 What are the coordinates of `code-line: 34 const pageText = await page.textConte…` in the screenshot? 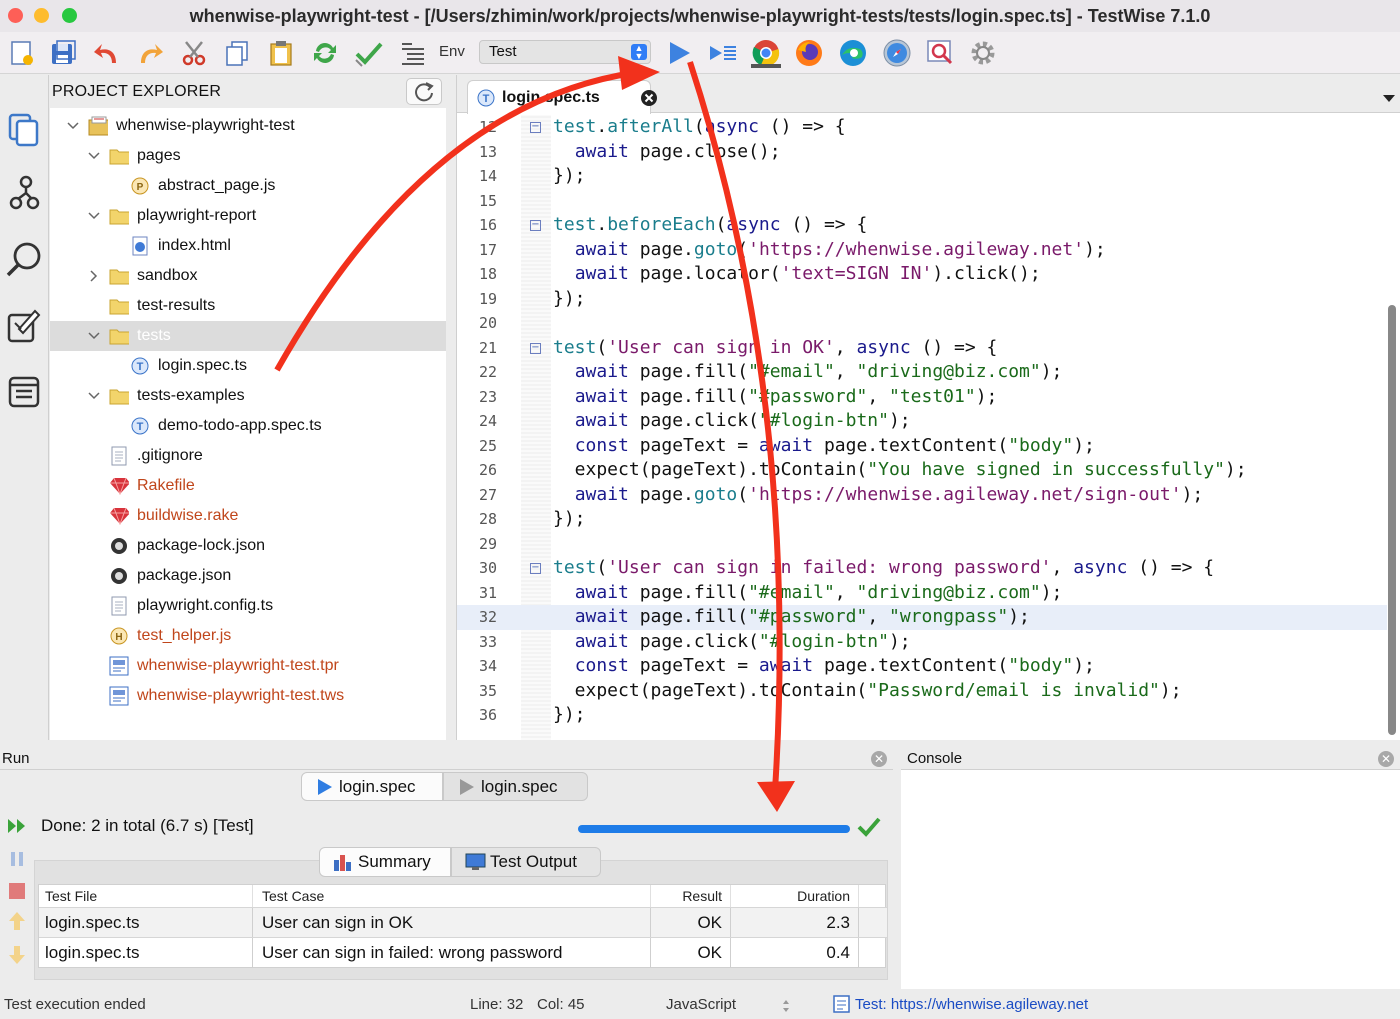 It's located at (922, 666).